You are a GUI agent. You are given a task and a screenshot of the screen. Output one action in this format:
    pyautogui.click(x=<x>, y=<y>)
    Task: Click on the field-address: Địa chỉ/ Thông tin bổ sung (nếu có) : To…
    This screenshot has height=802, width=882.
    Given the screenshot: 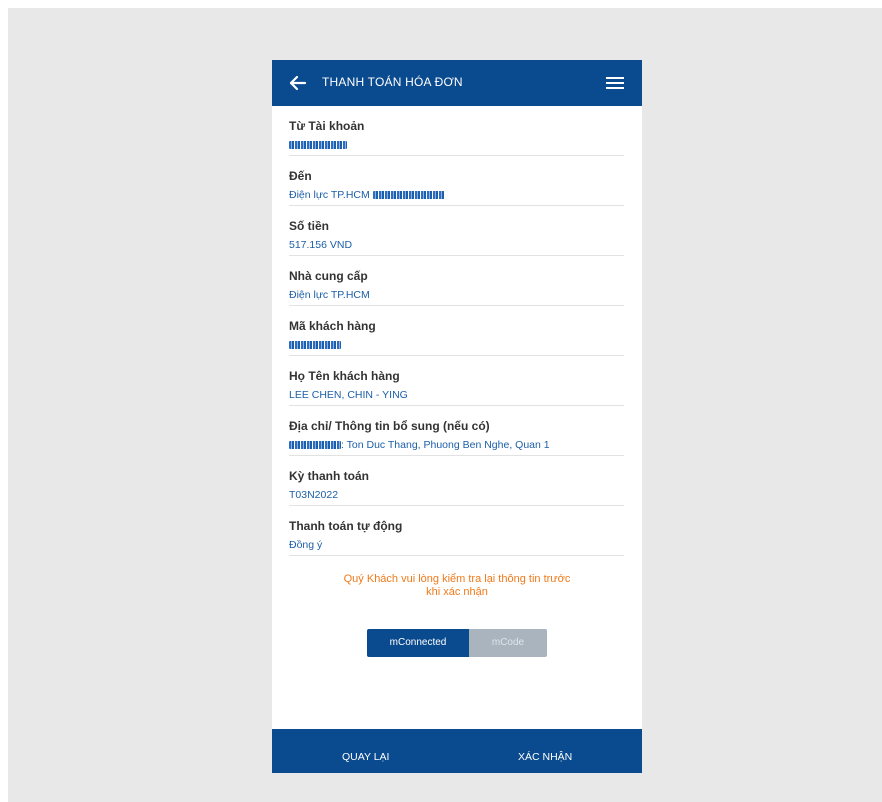 What is the action you would take?
    pyautogui.click(x=456, y=431)
    